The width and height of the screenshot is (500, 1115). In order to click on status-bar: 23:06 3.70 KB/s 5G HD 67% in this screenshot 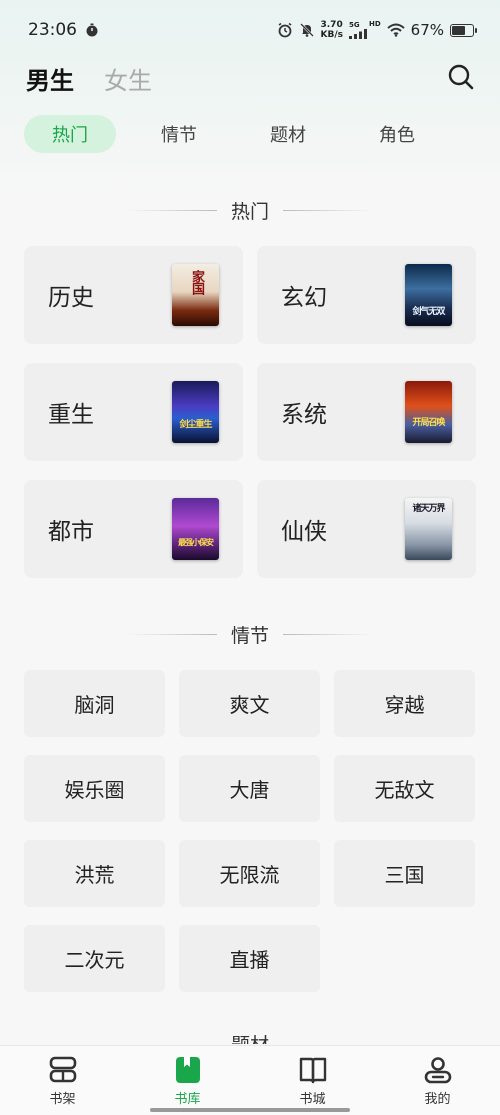, I will do `click(250, 30)`.